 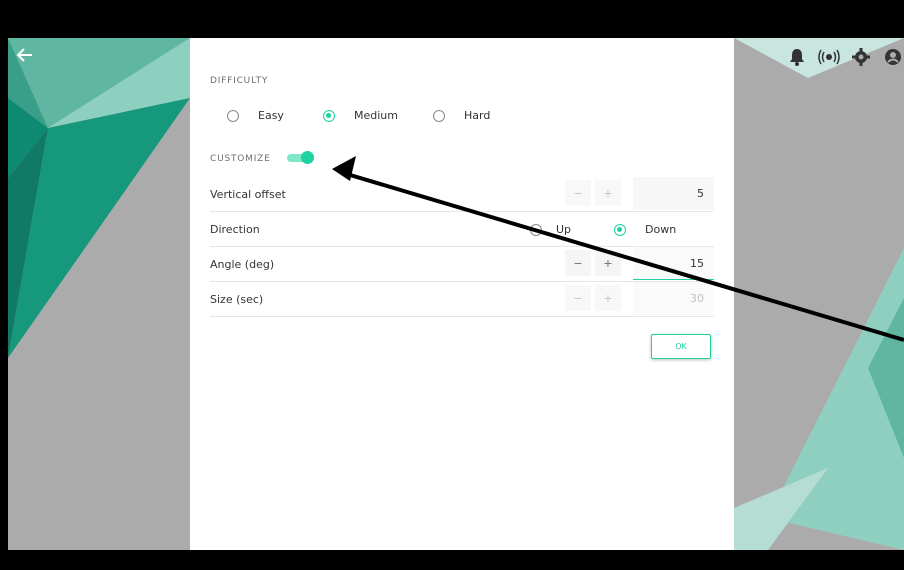 What do you see at coordinates (452, 560) in the screenshot?
I see `bottom-black-bar` at bounding box center [452, 560].